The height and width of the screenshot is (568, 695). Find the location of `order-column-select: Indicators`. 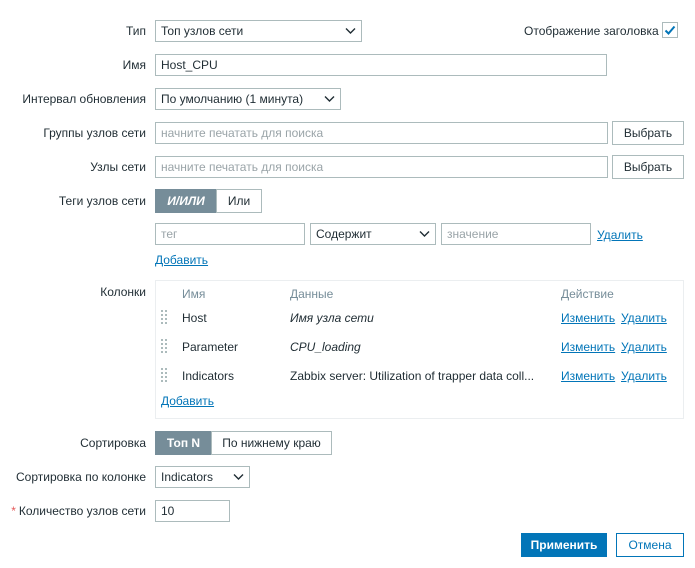

order-column-select: Indicators is located at coordinates (202, 477).